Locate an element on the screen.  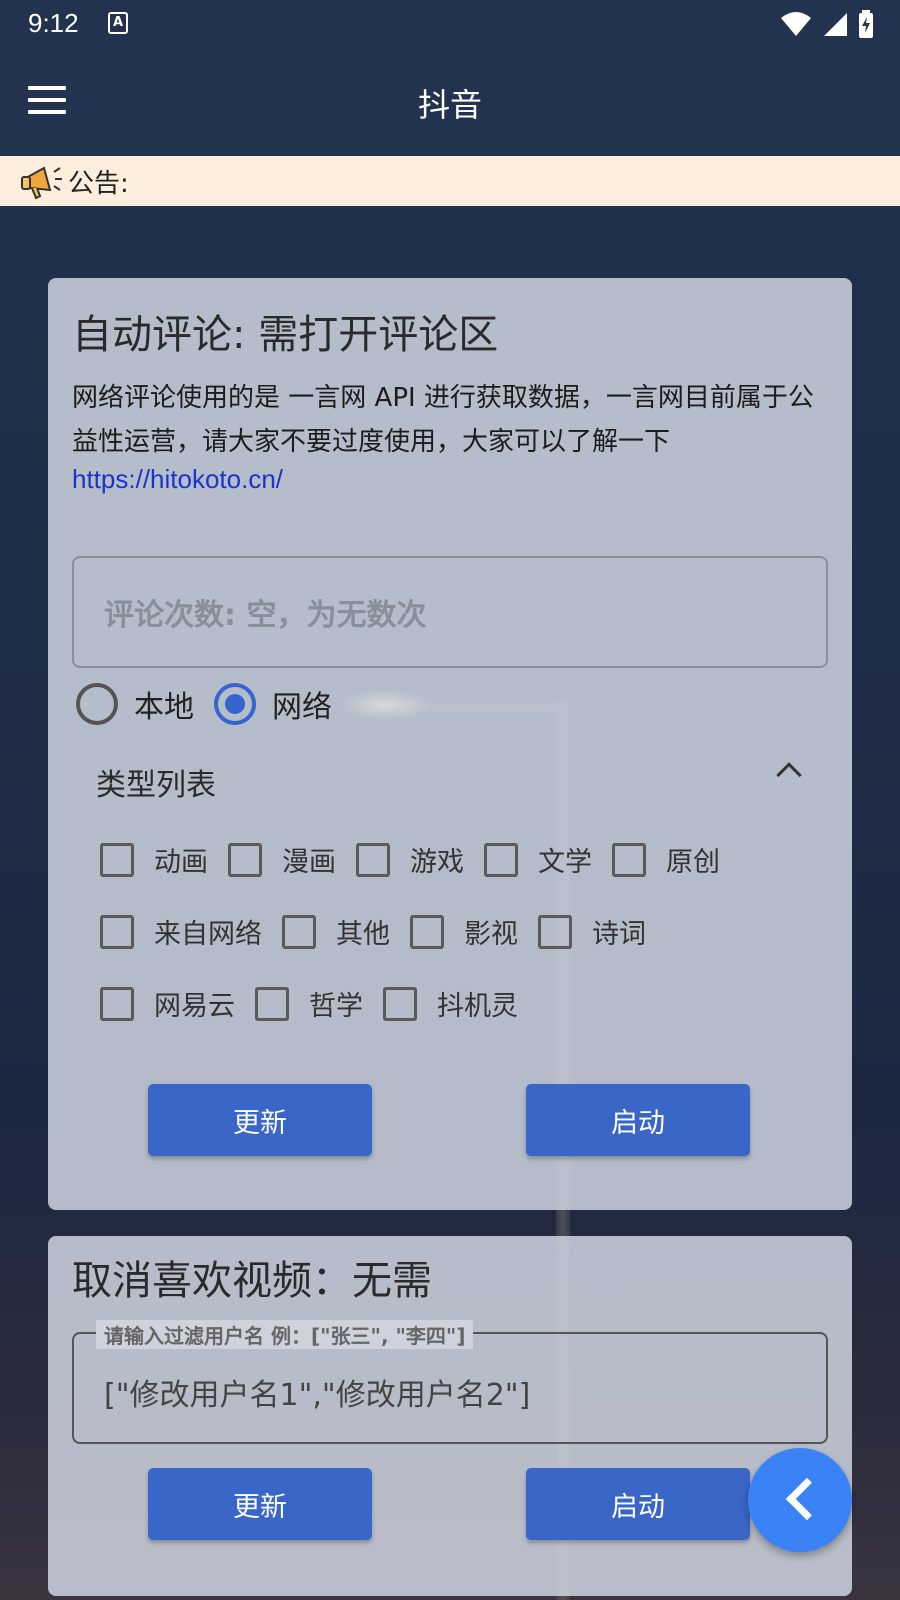
notice-bar: 公告: is located at coordinates (450, 181).